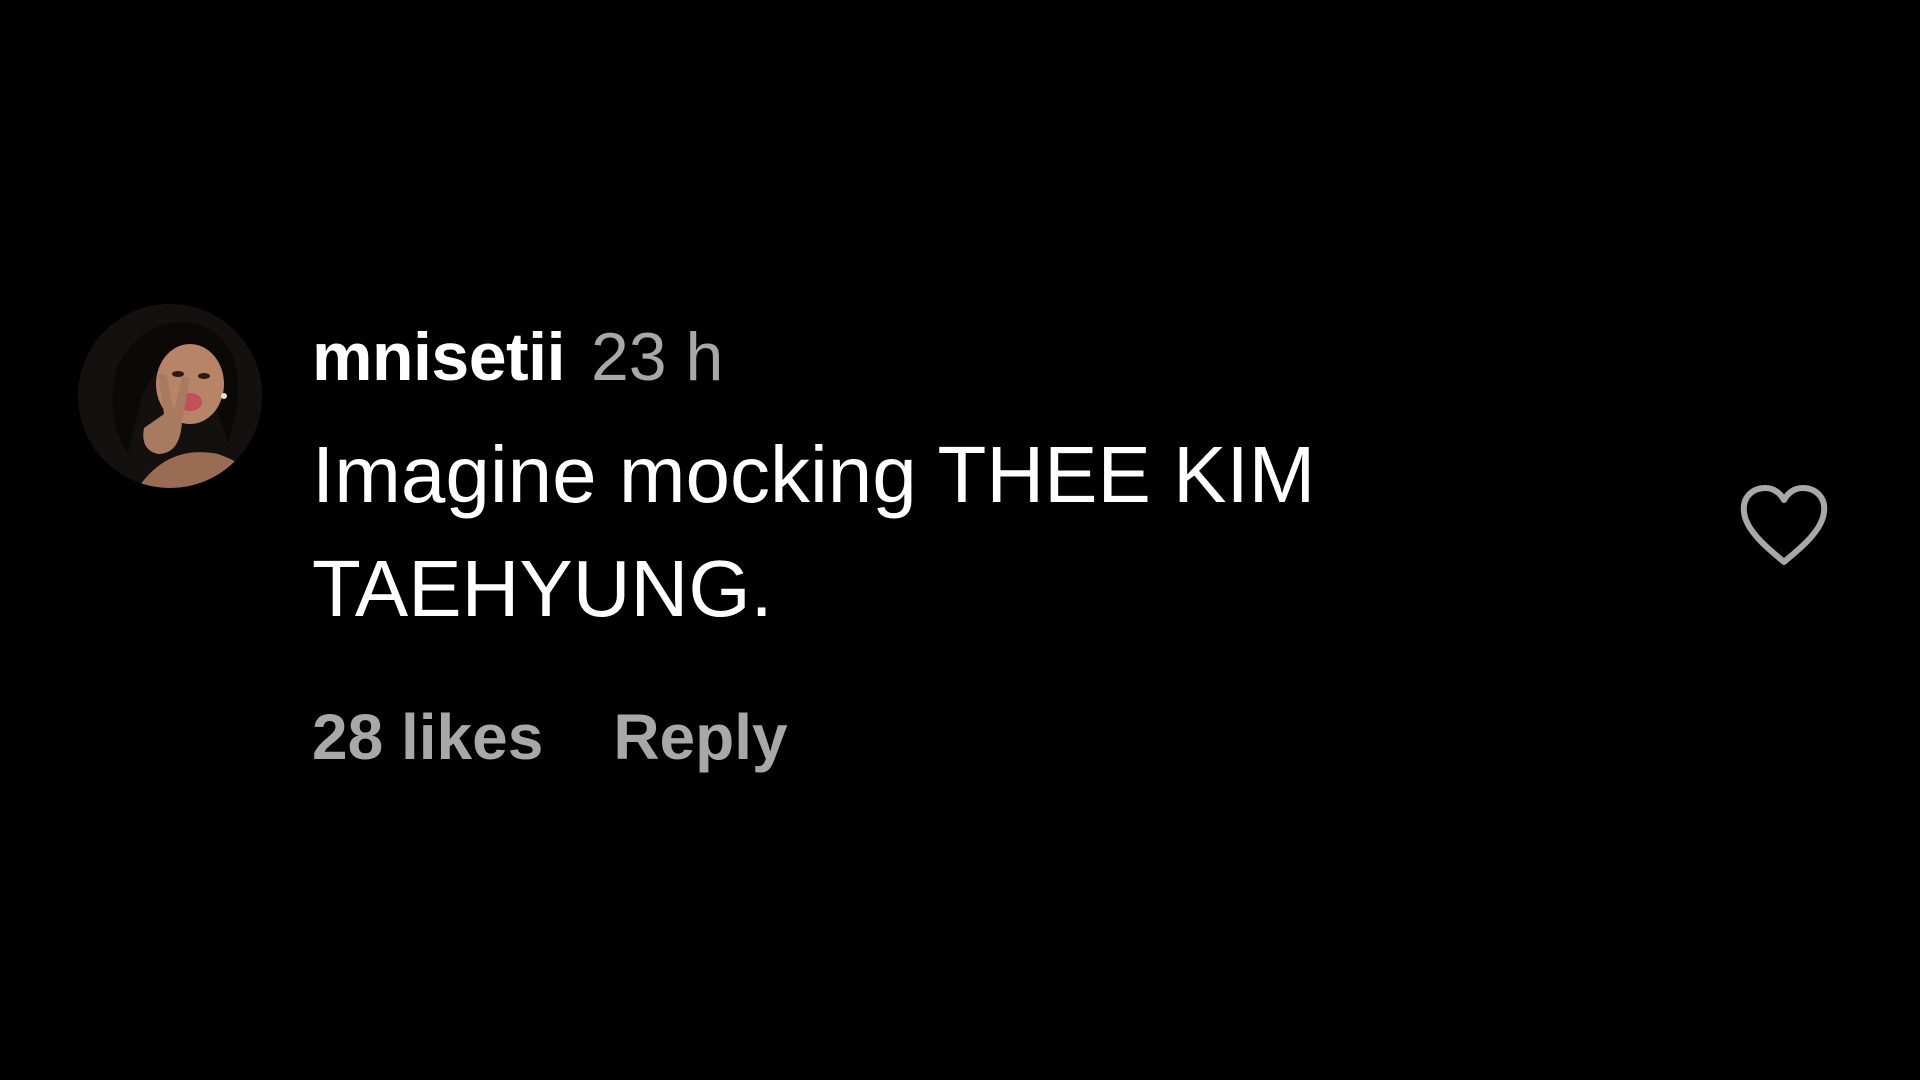 The image size is (1920, 1080). I want to click on profile-photo-icon, so click(170, 396).